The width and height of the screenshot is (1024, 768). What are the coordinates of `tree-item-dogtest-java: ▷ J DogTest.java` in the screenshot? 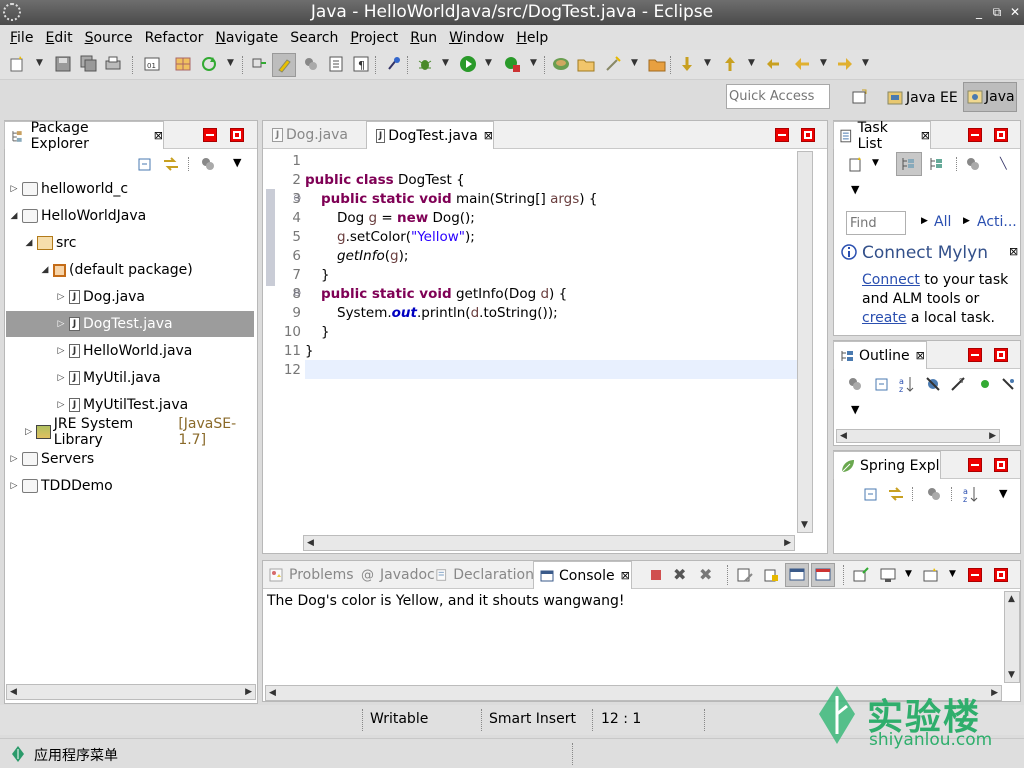 It's located at (130, 324).